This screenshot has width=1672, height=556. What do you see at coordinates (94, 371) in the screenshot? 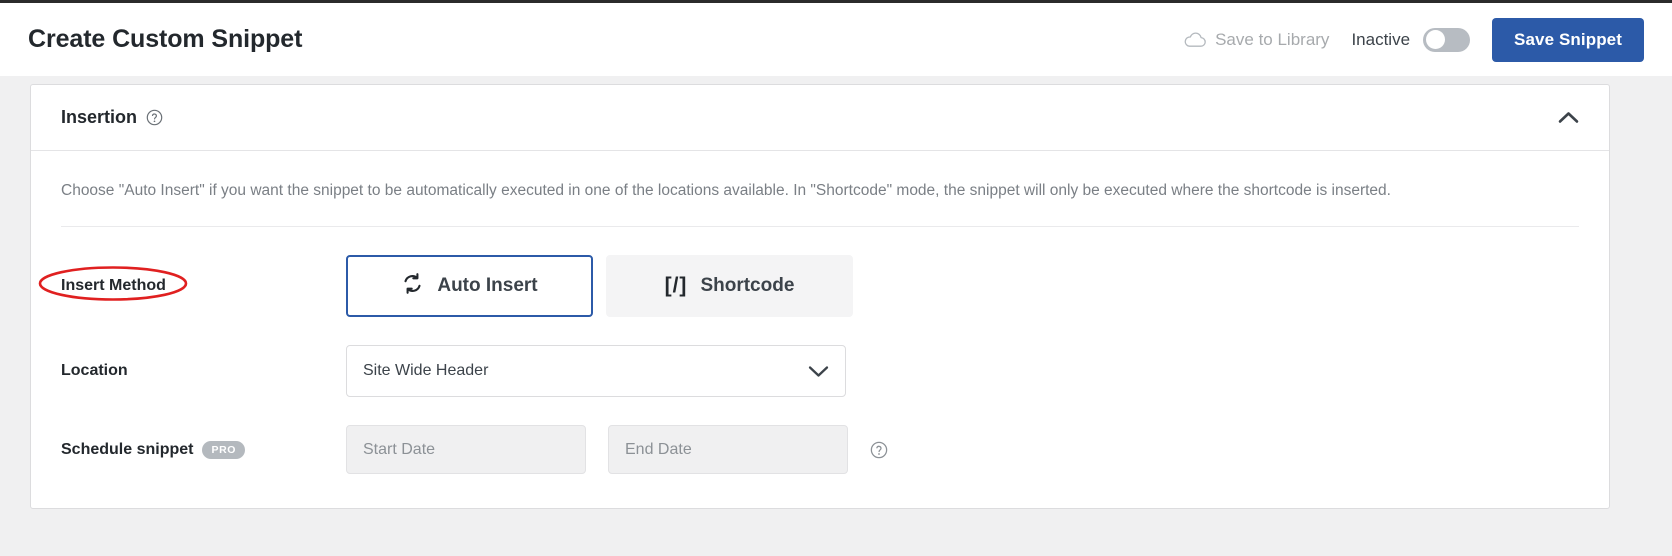
I see `location-label: Location` at bounding box center [94, 371].